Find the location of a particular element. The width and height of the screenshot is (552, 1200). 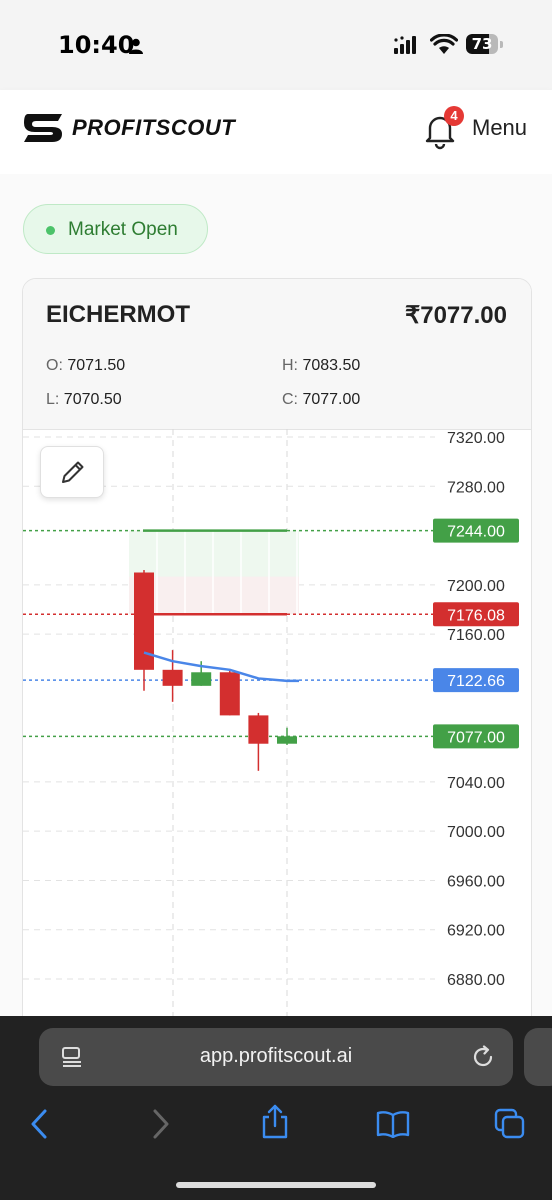

bookmarks-icon is located at coordinates (393, 1124).